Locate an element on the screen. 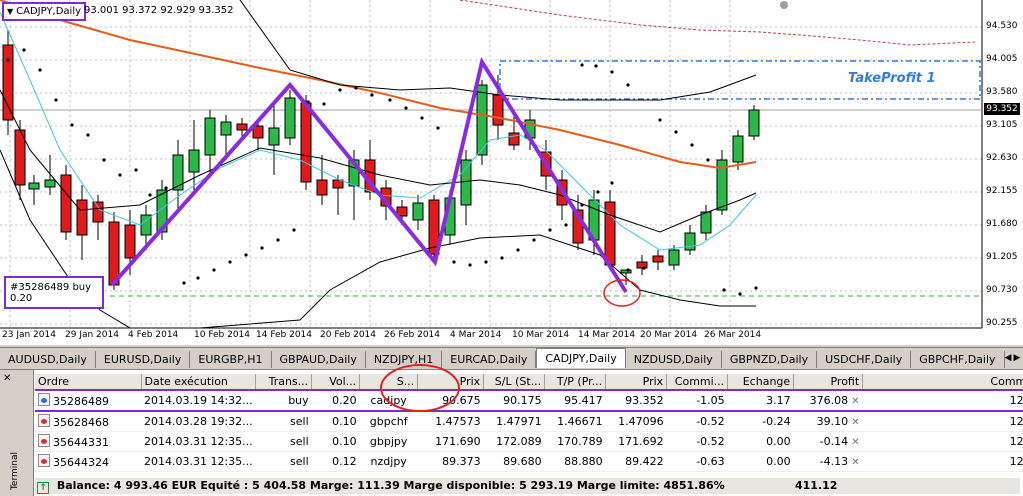 The width and height of the screenshot is (1023, 496). chart-symbol-box: ▼ CADJPY,Daily is located at coordinates (44, 11).